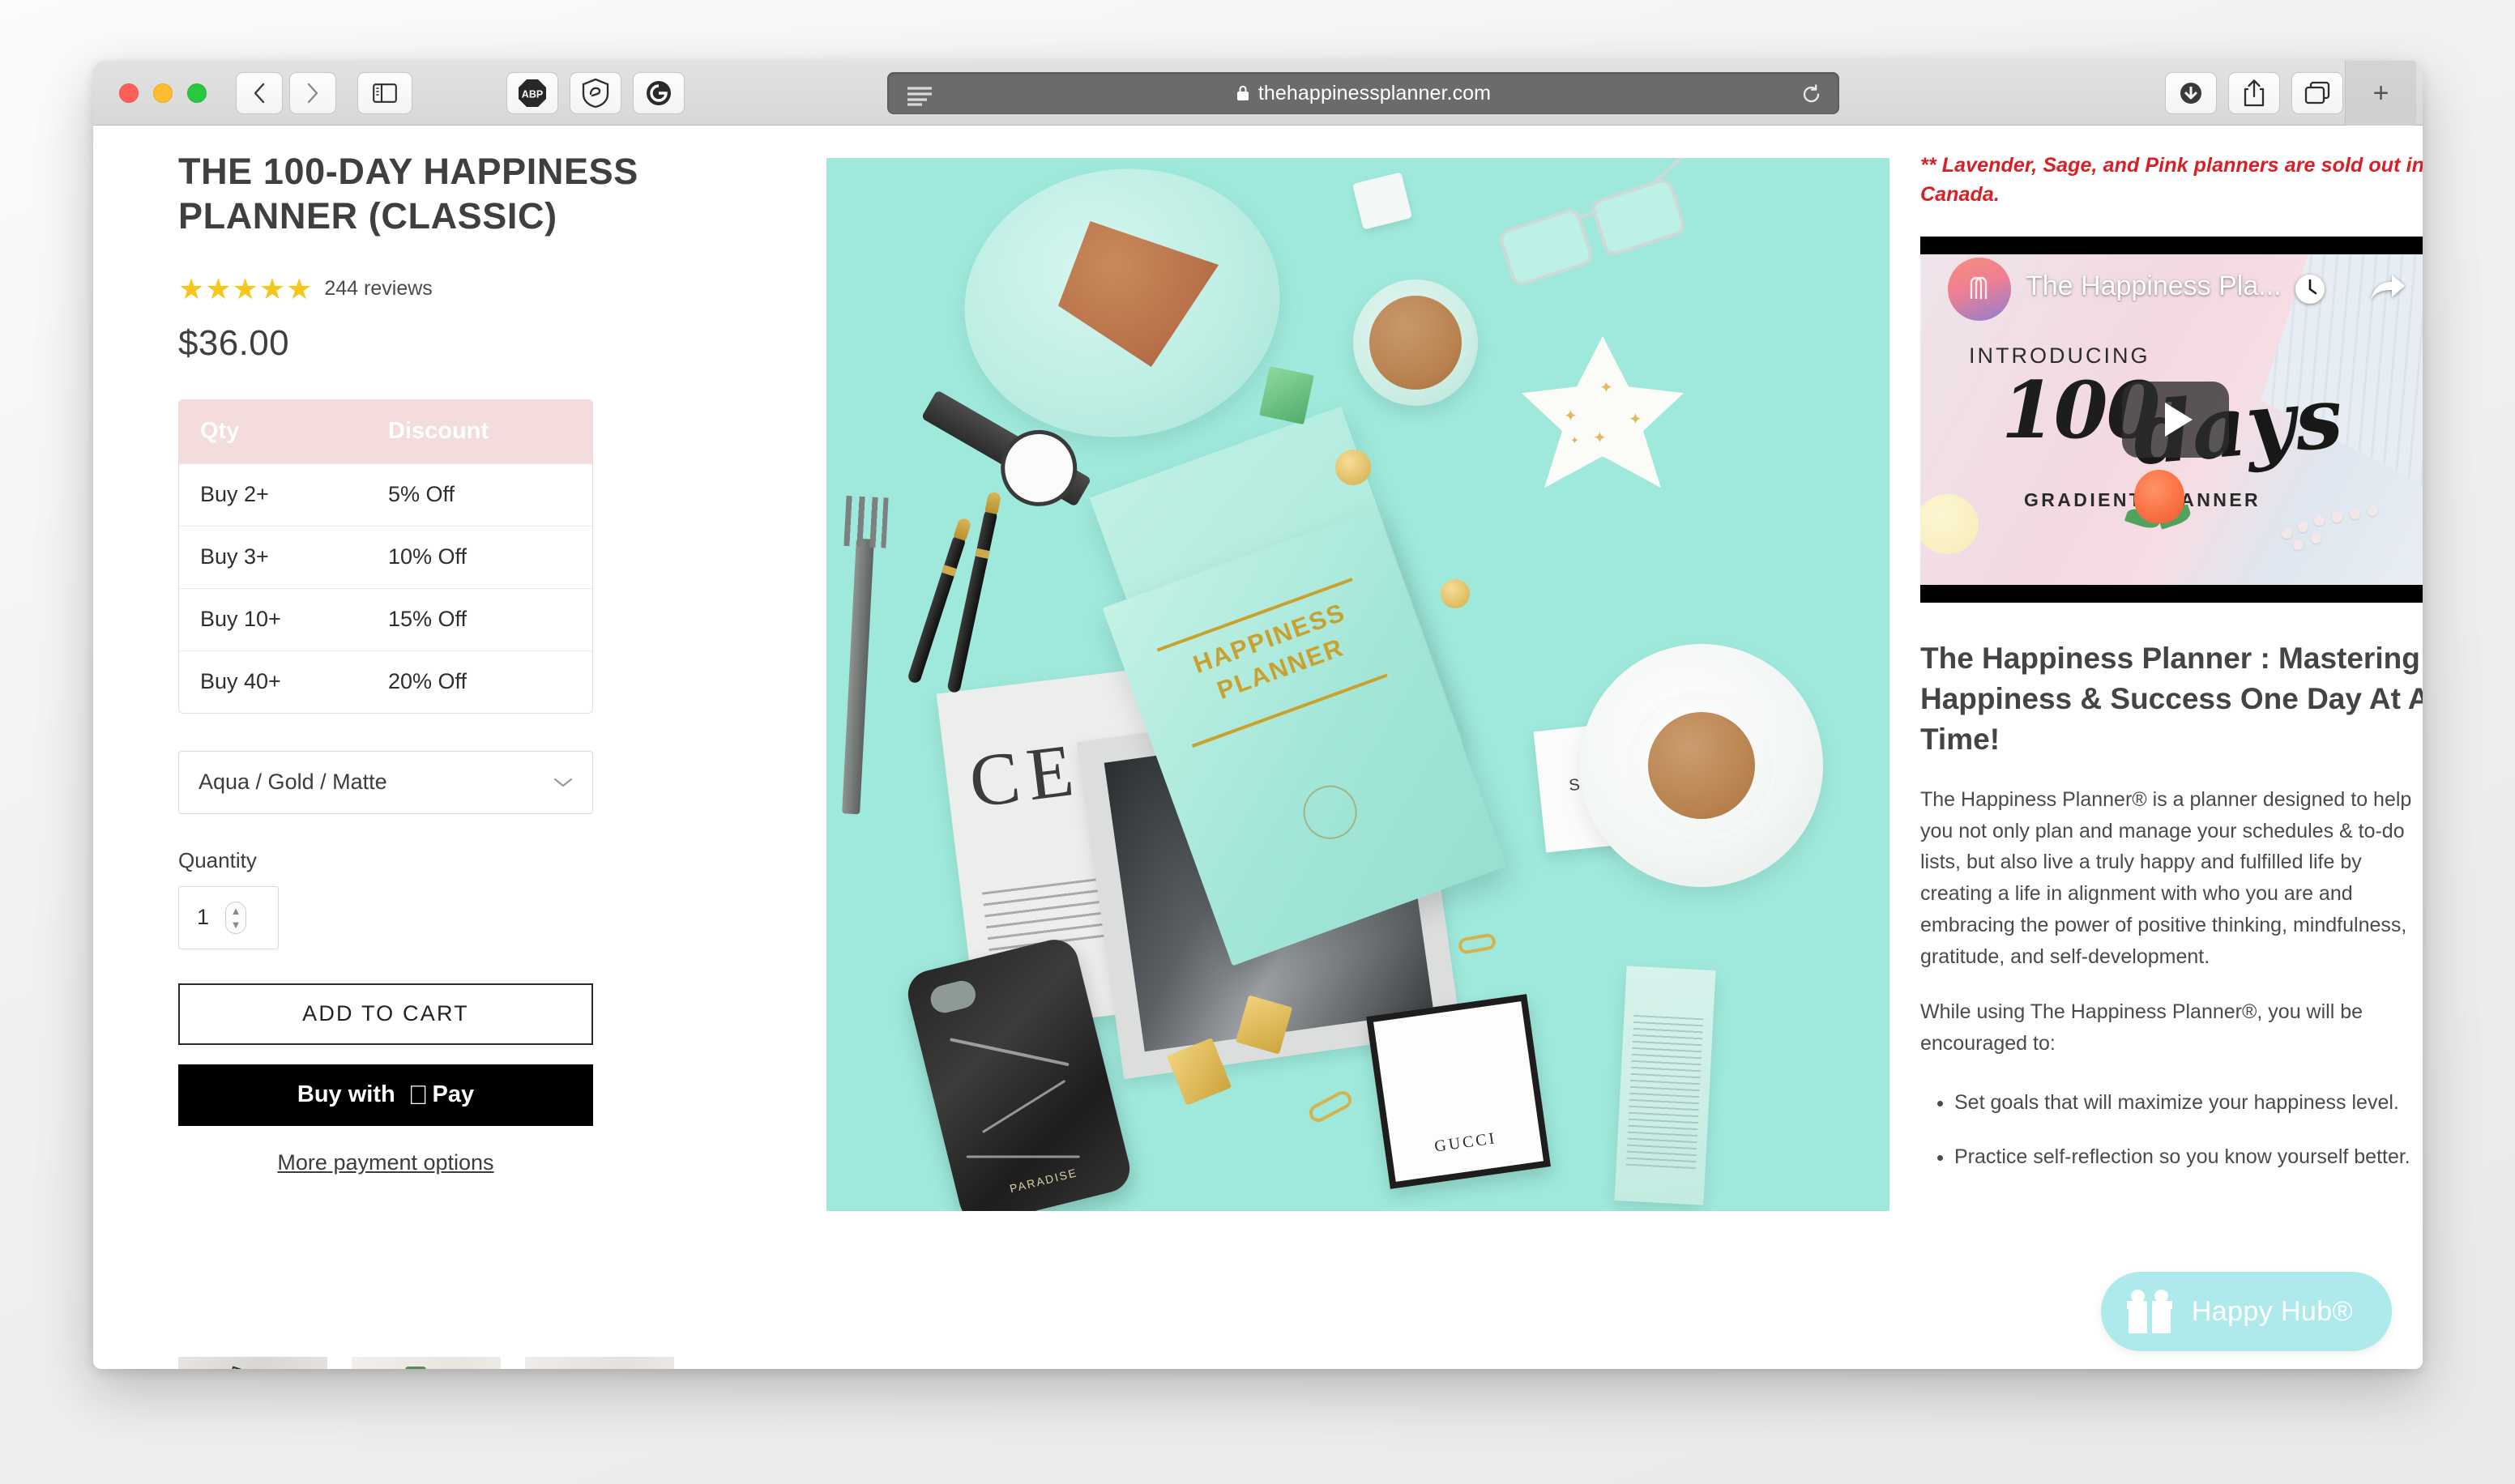  I want to click on variant-selected-label: Aqua / Gold / Matte, so click(293, 782).